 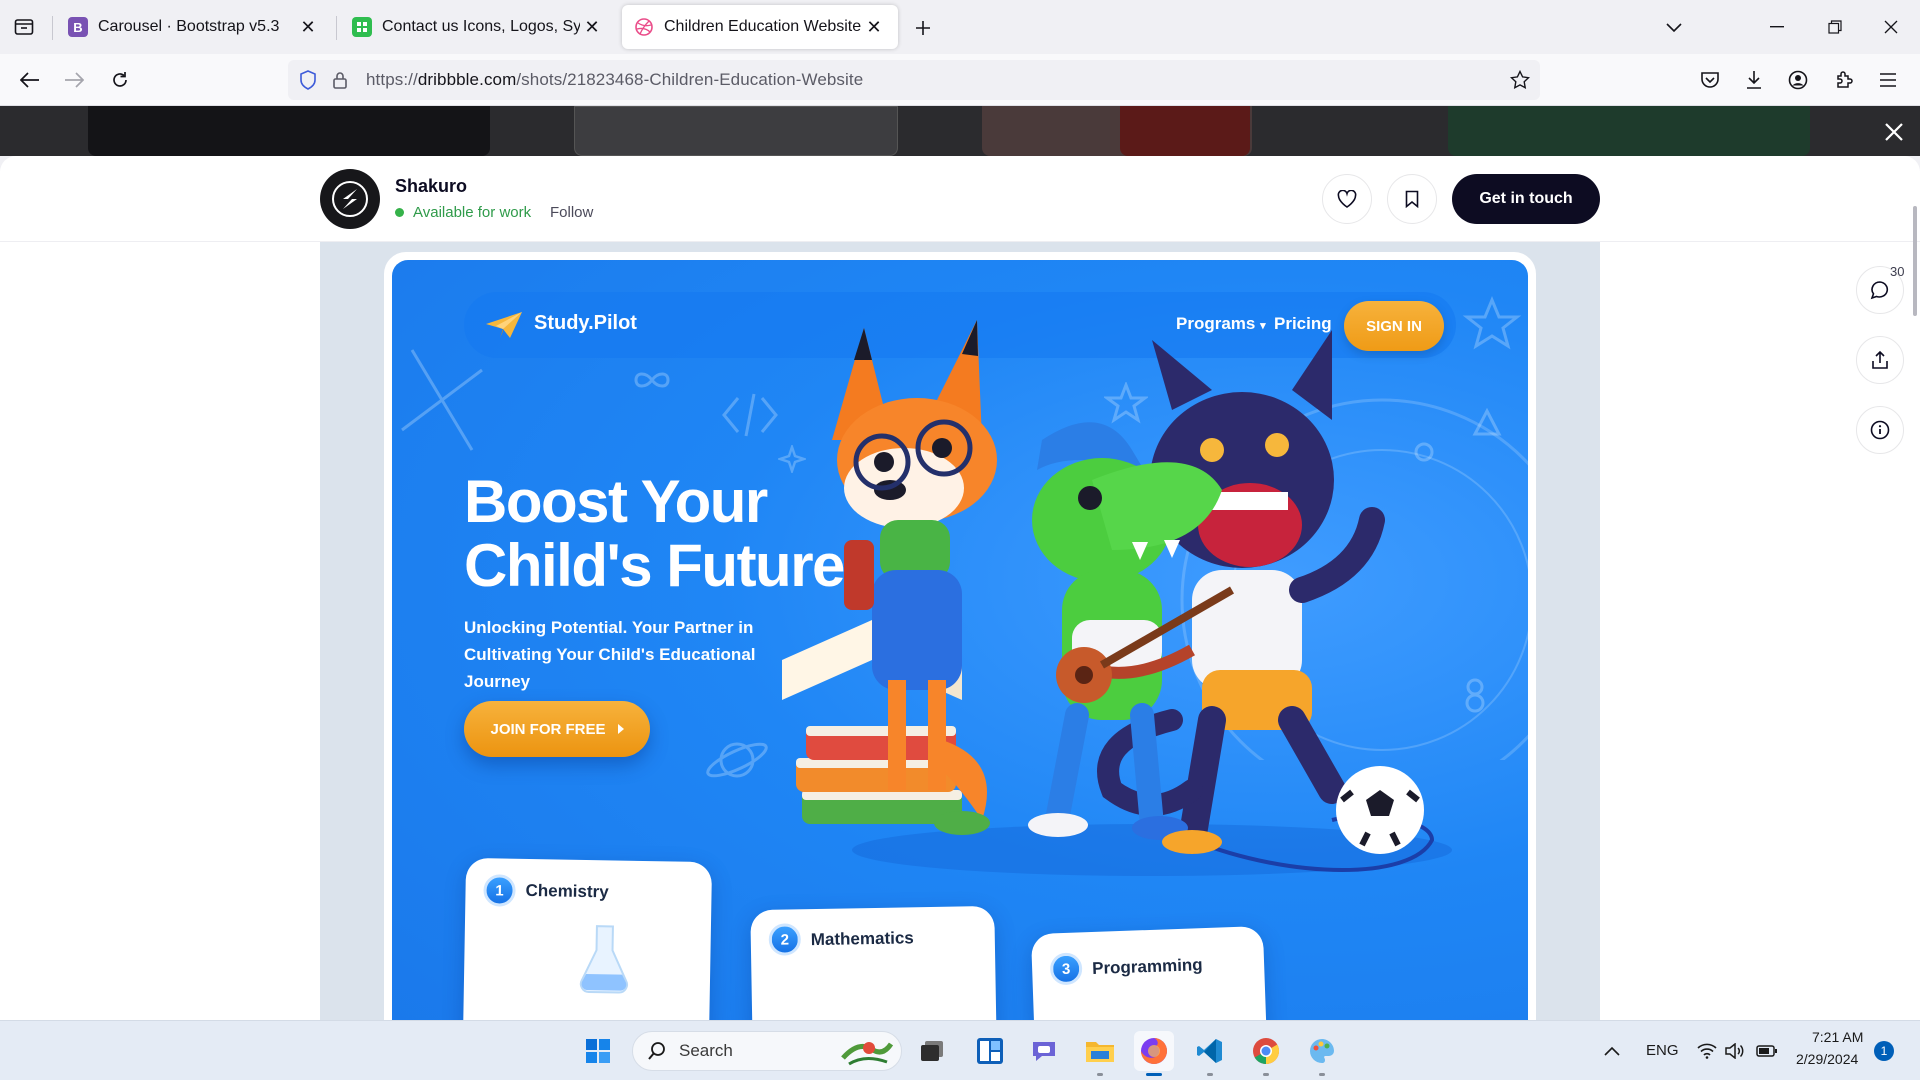 I want to click on availability-status: Available for work, so click(x=463, y=212).